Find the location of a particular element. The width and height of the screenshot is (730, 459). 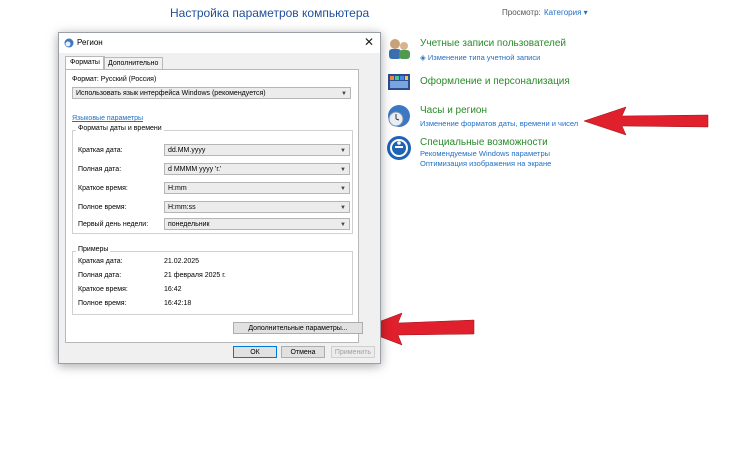

field-label: Краткое время: is located at coordinates (103, 188).